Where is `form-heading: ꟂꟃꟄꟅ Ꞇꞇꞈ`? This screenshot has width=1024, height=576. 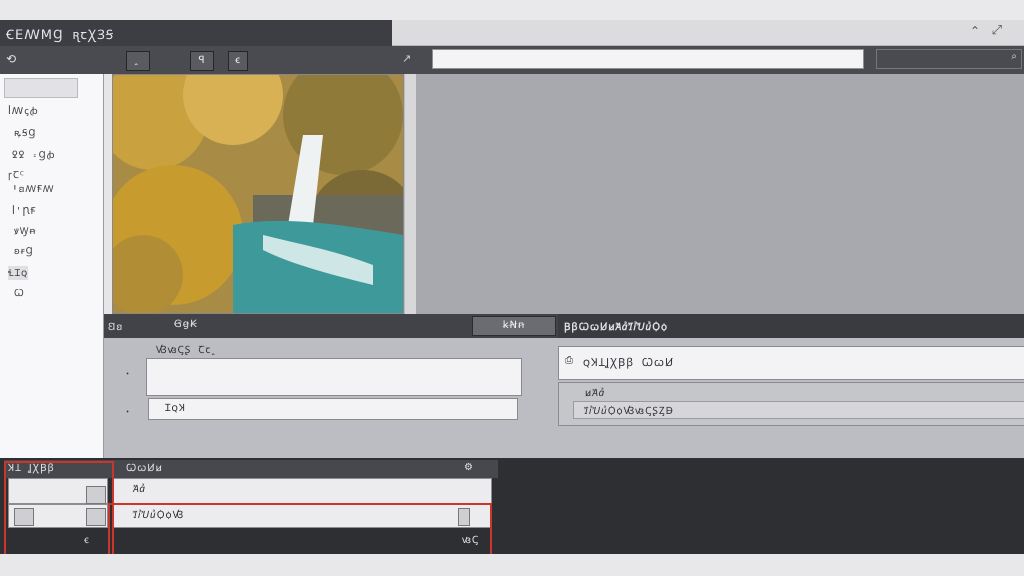
form-heading: ꟂꟃꟄꟅ Ꞇꞇꞈ is located at coordinates (187, 350).